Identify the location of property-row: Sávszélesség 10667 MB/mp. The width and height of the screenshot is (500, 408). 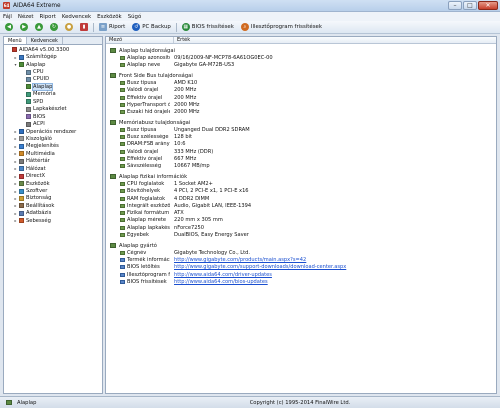
(301, 166).